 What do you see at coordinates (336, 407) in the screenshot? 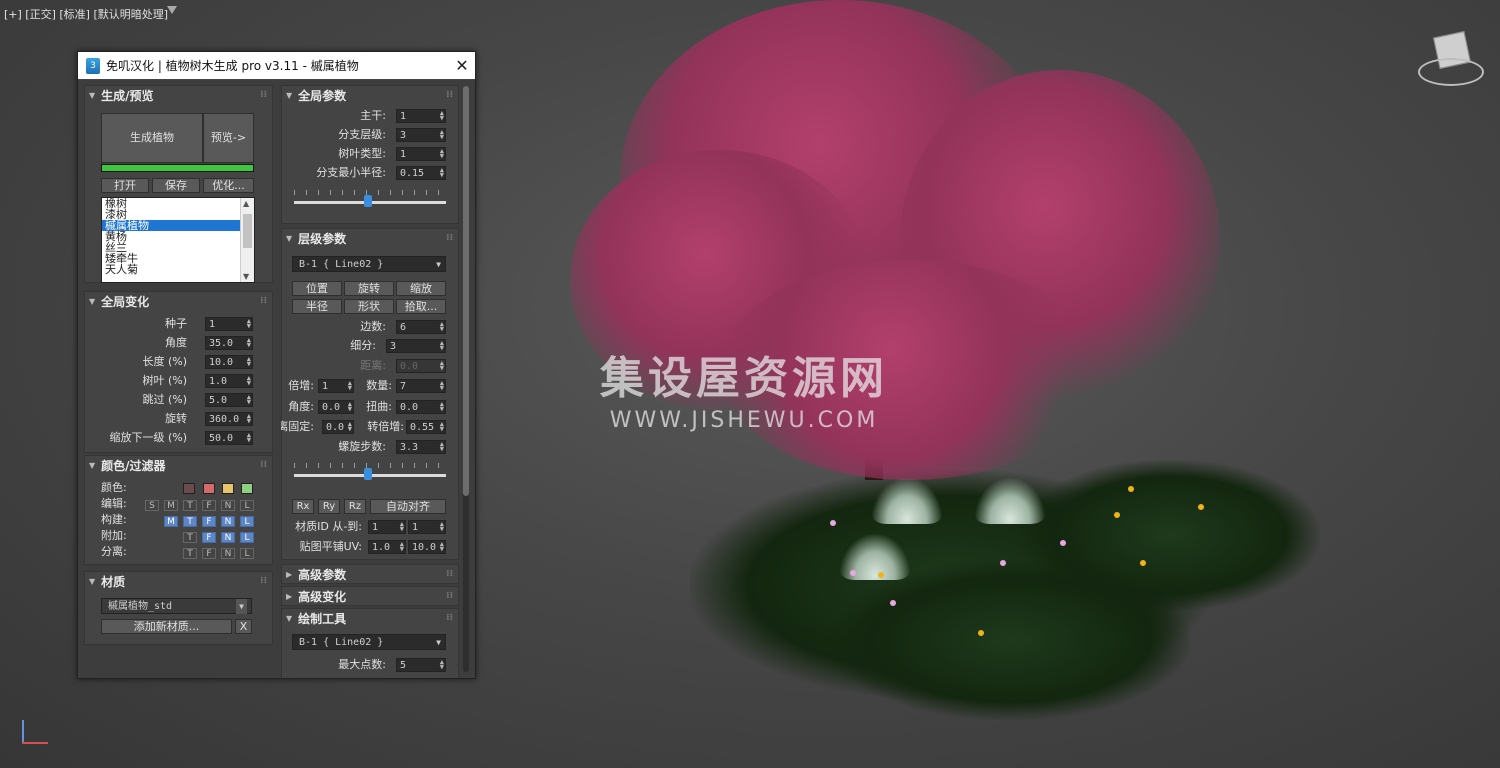
I see `angle-spinner: 0.0 ▲ ▼` at bounding box center [336, 407].